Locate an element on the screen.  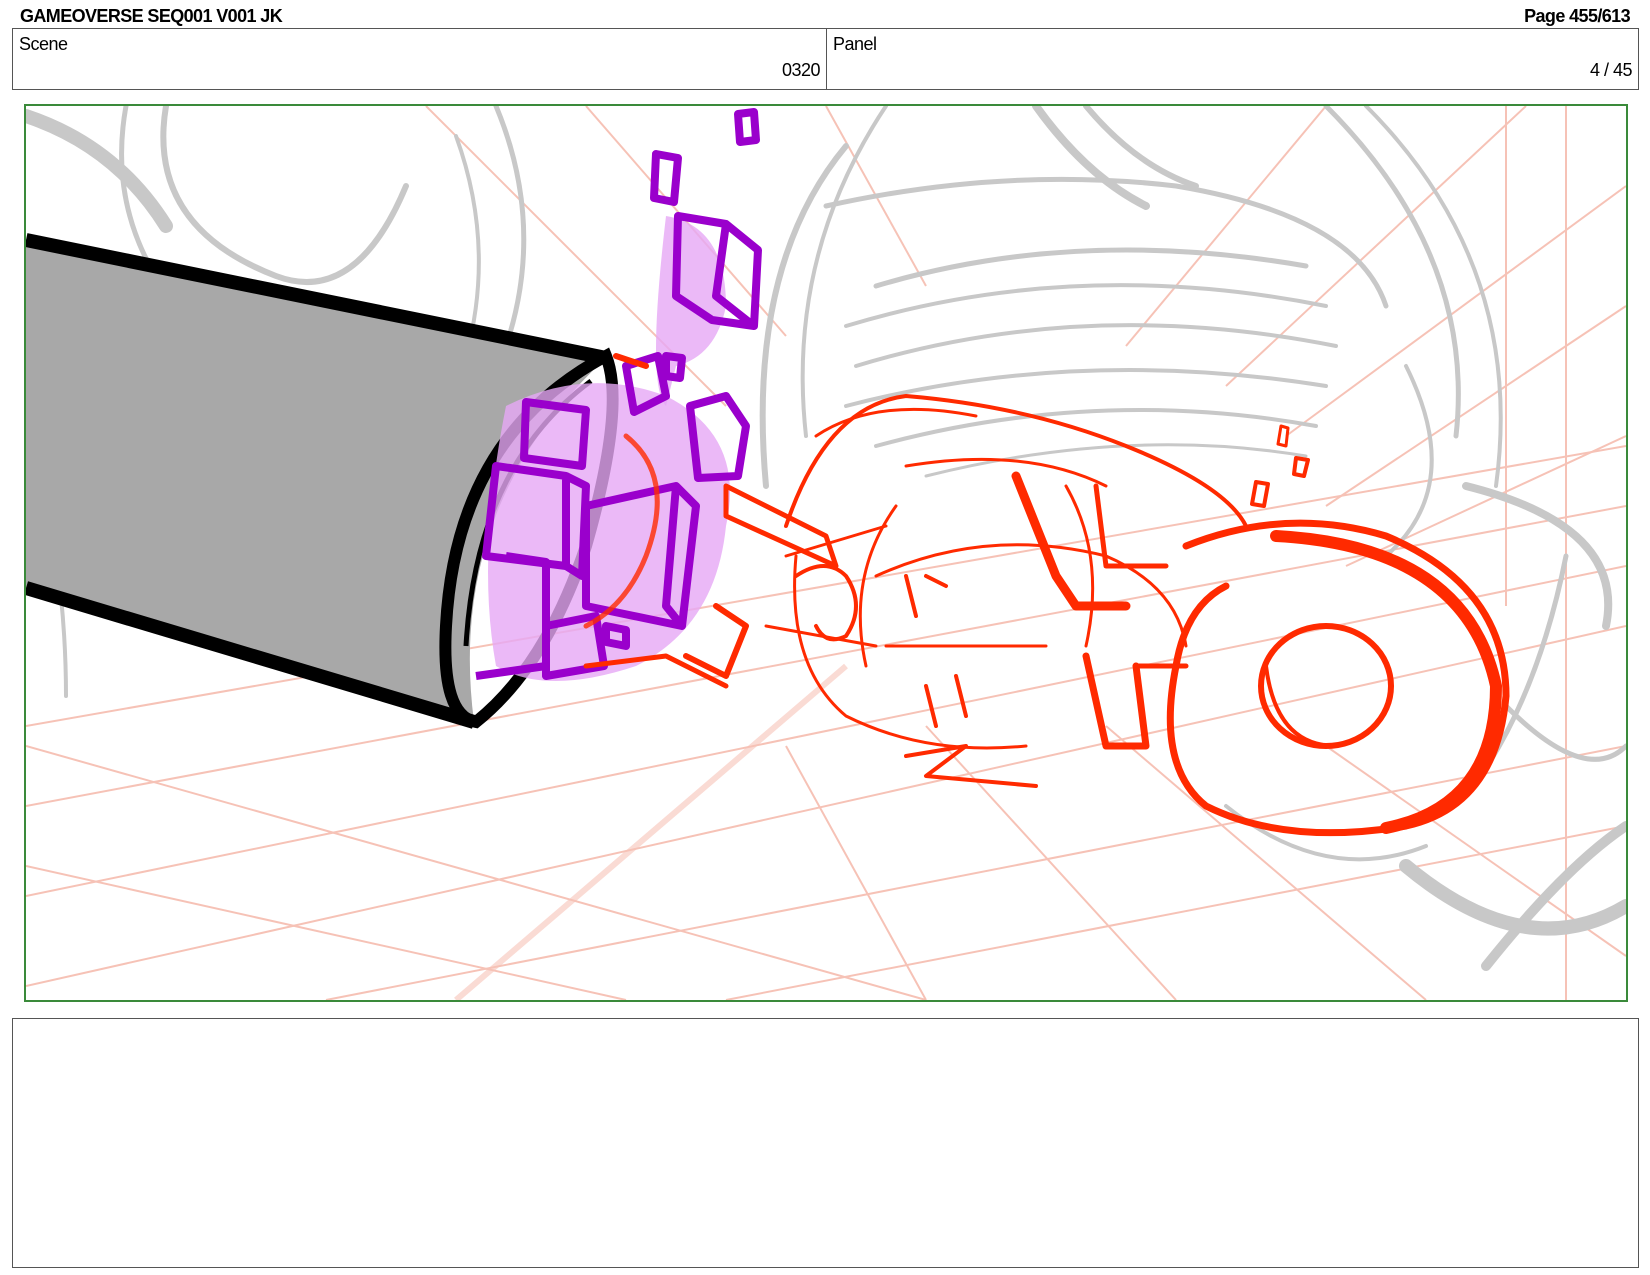
scene-label: Scene is located at coordinates (43, 44).